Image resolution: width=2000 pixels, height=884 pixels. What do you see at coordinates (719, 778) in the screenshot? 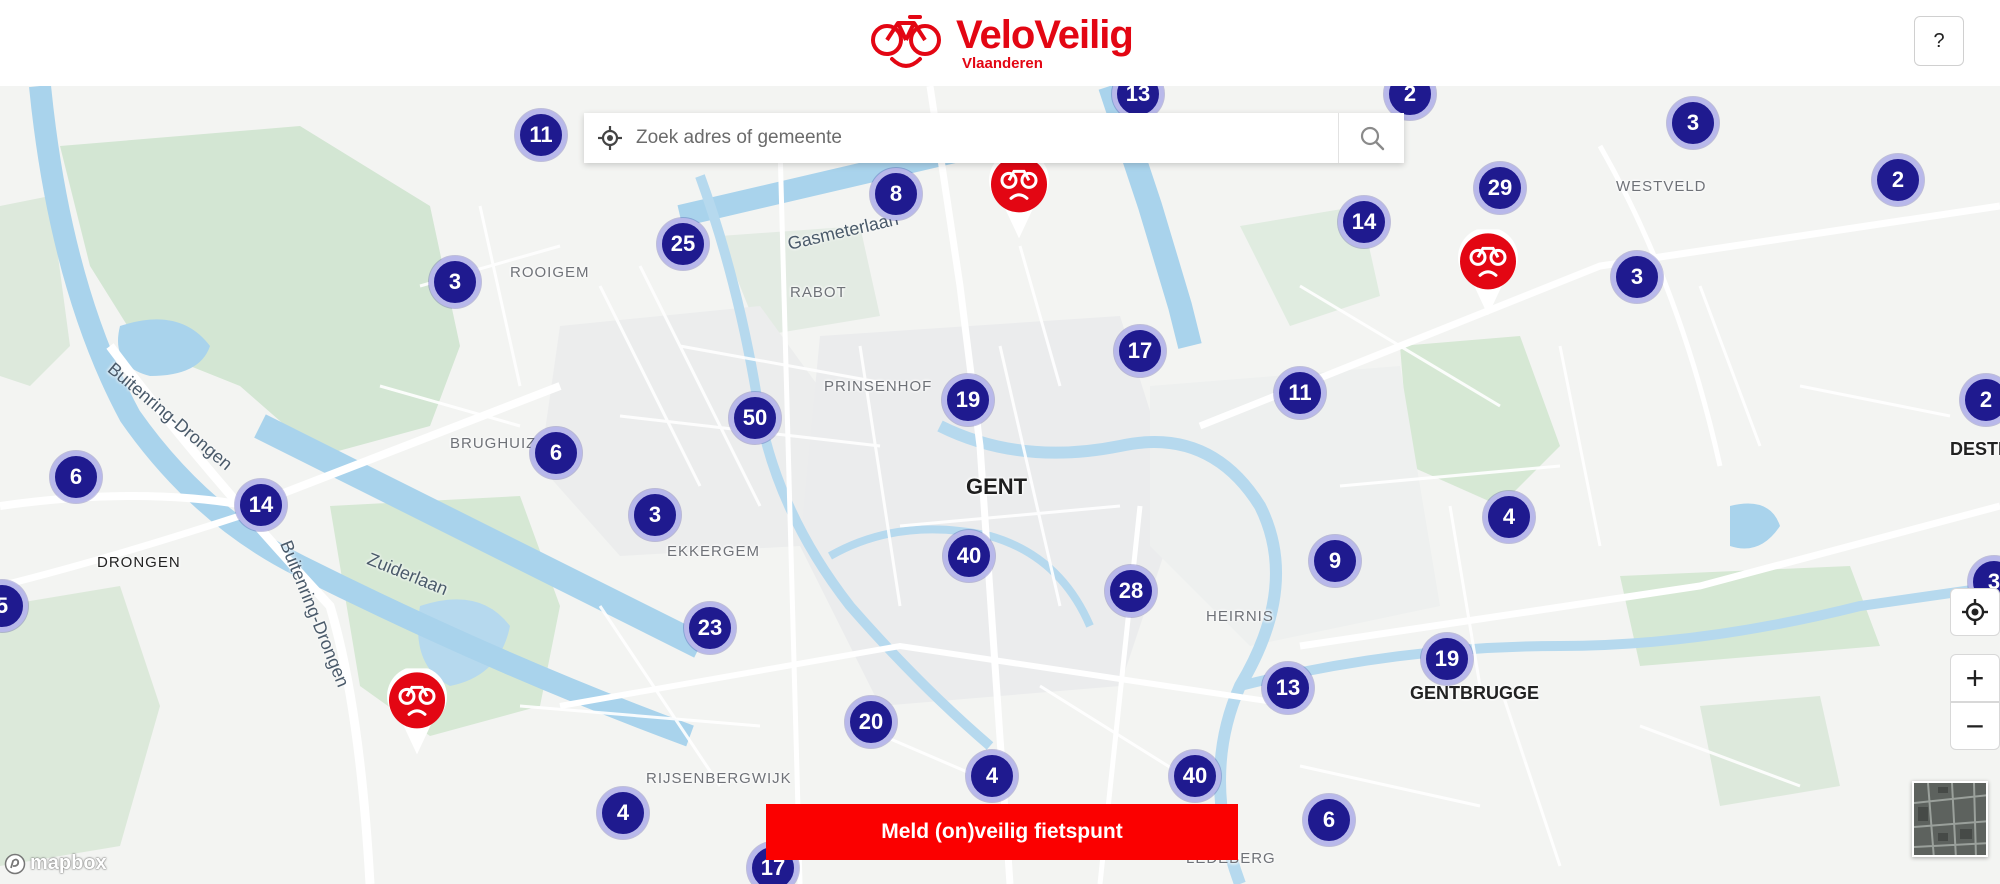
I see `place-label: RIJSENBERGWIJK` at bounding box center [719, 778].